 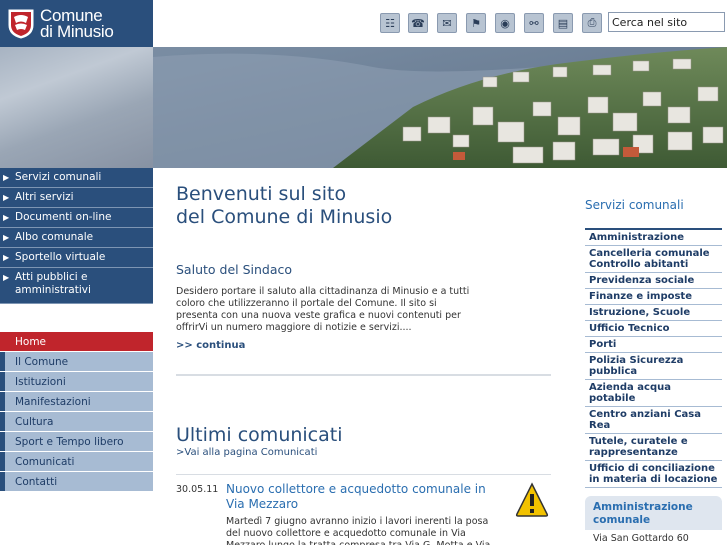 What do you see at coordinates (653, 281) in the screenshot?
I see `service-item: Previdenza sociale` at bounding box center [653, 281].